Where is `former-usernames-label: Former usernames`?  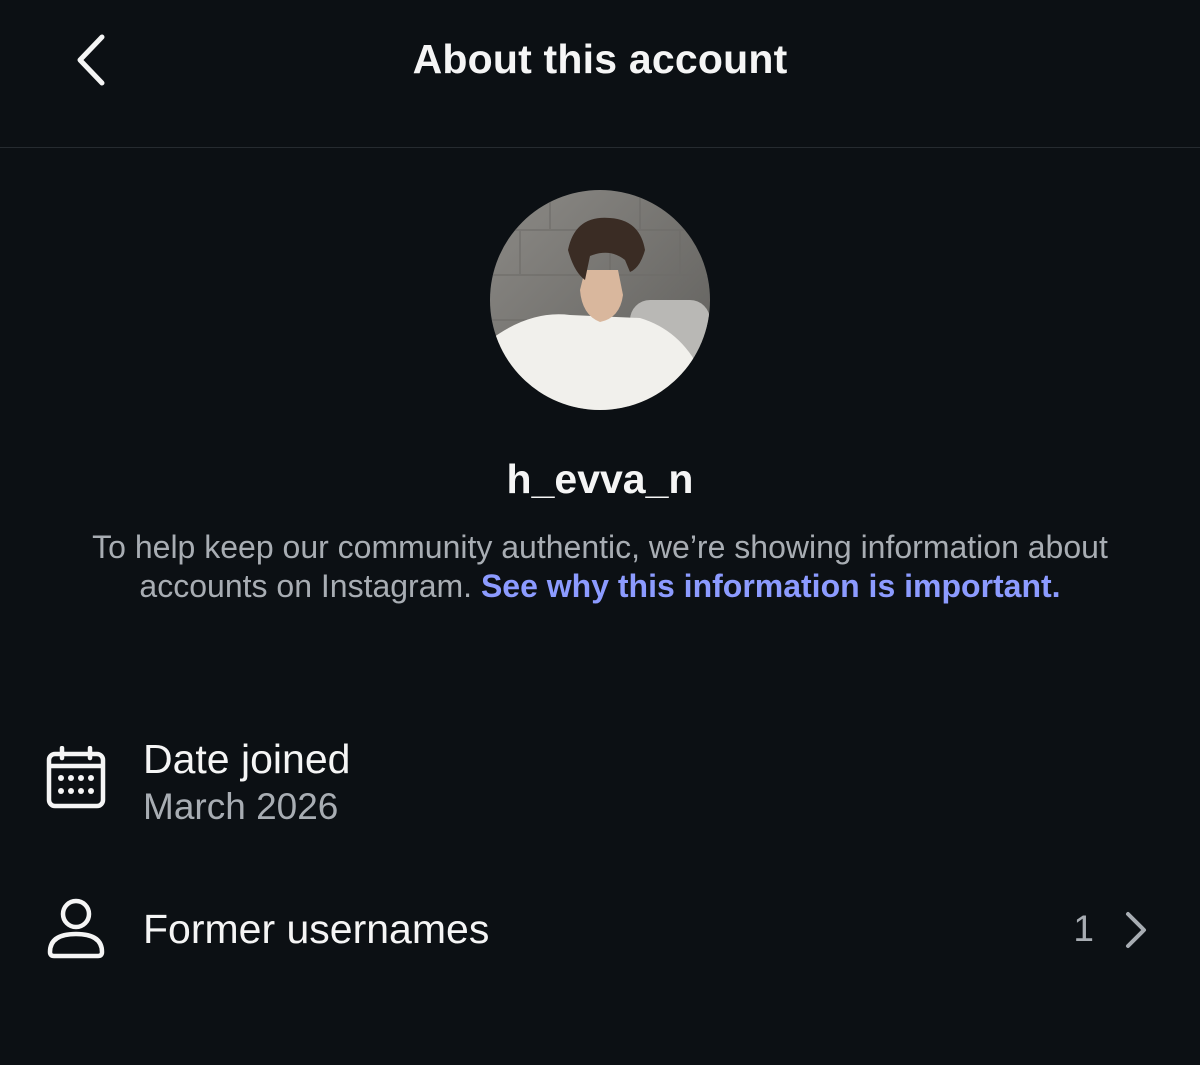 former-usernames-label: Former usernames is located at coordinates (316, 929).